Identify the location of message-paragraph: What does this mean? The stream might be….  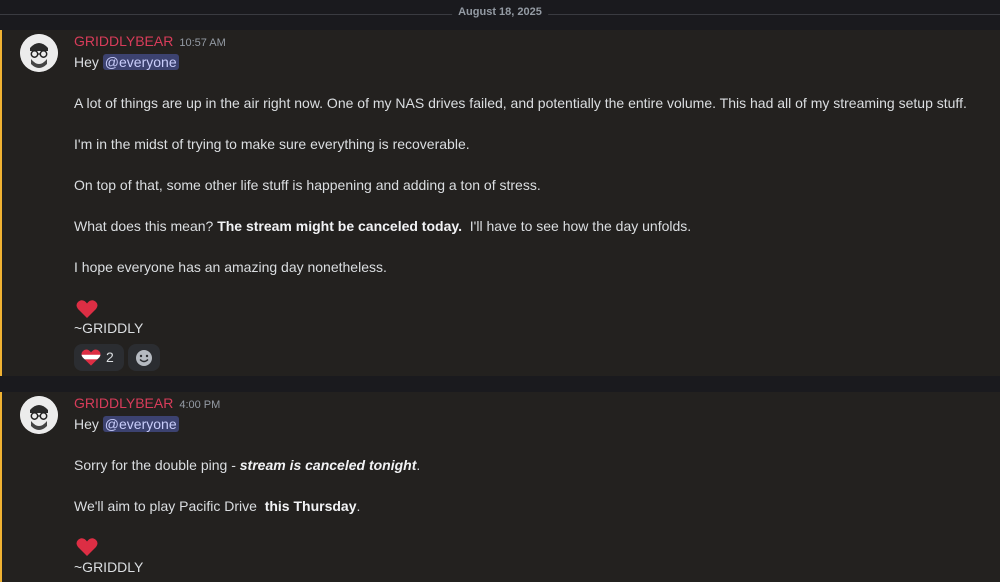
(382, 226).